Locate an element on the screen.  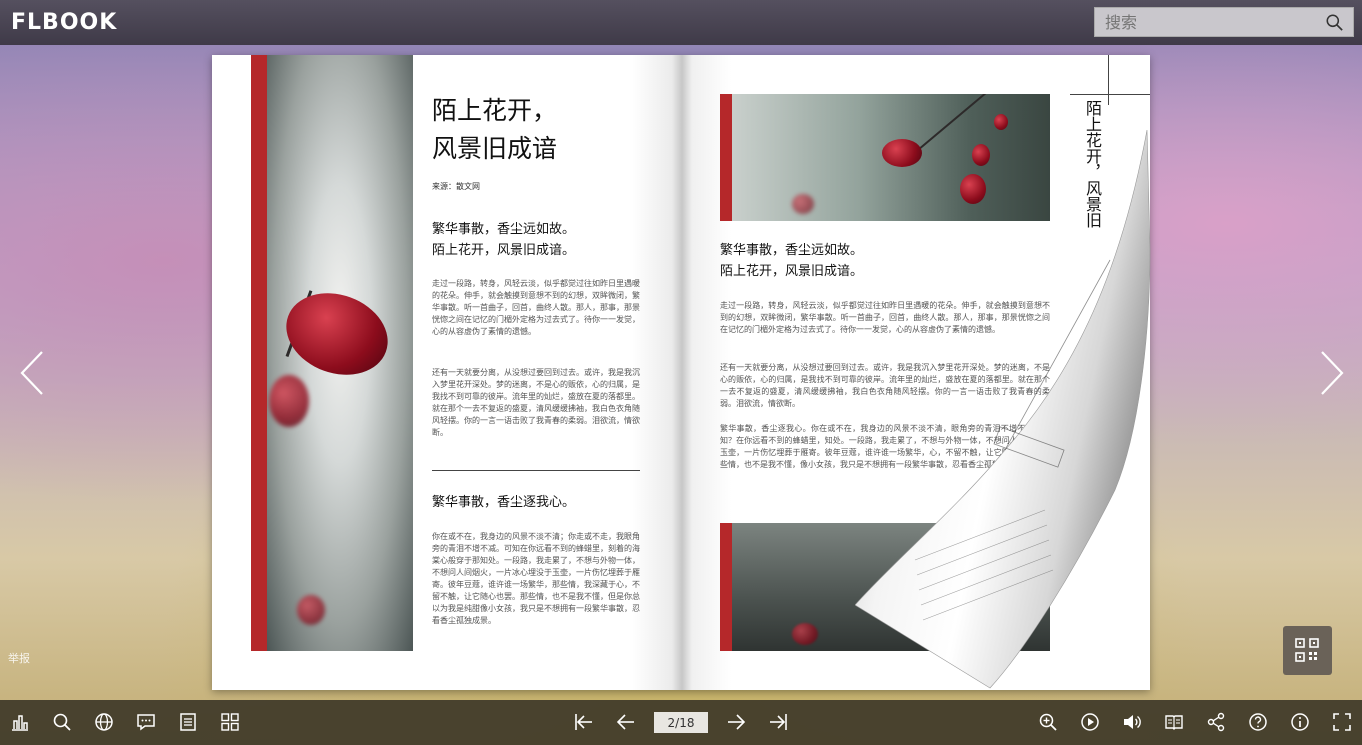
first-page-icon is located at coordinates (583, 722).